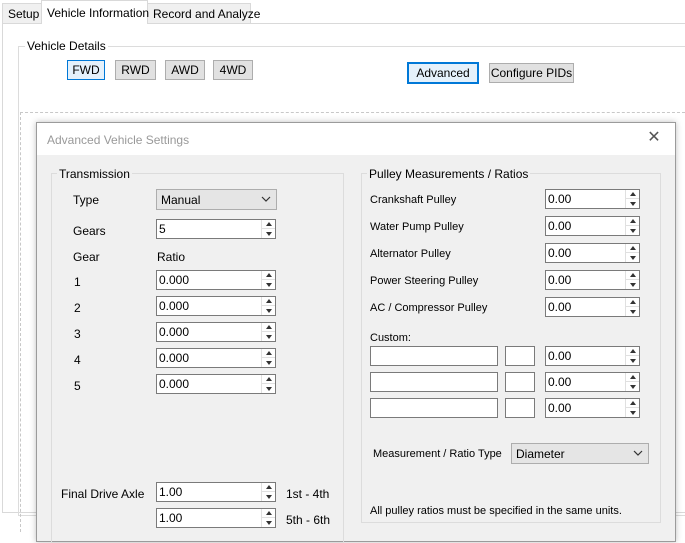 This screenshot has width=685, height=543. I want to click on custom-2-value-stepper: 0.00, so click(592, 382).